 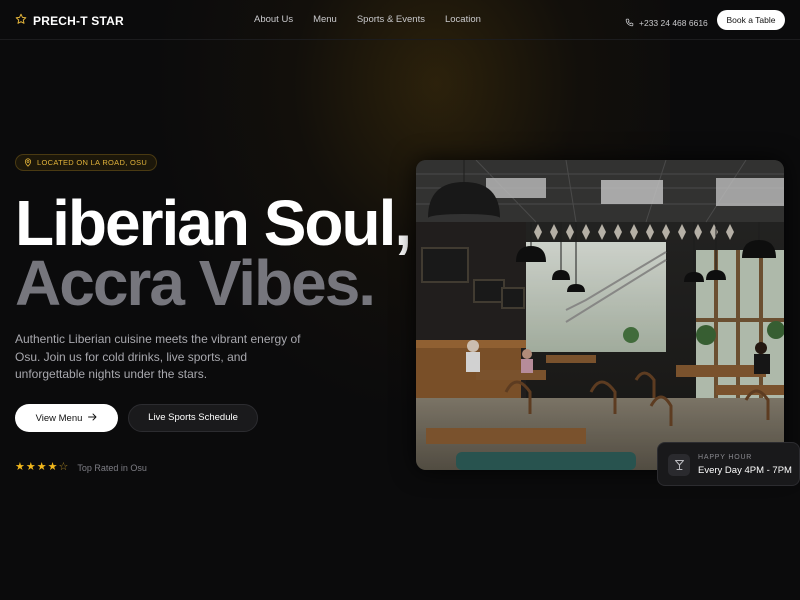 What do you see at coordinates (745, 470) in the screenshot?
I see `happy-hour-time: Every Day 4PM - 7PM` at bounding box center [745, 470].